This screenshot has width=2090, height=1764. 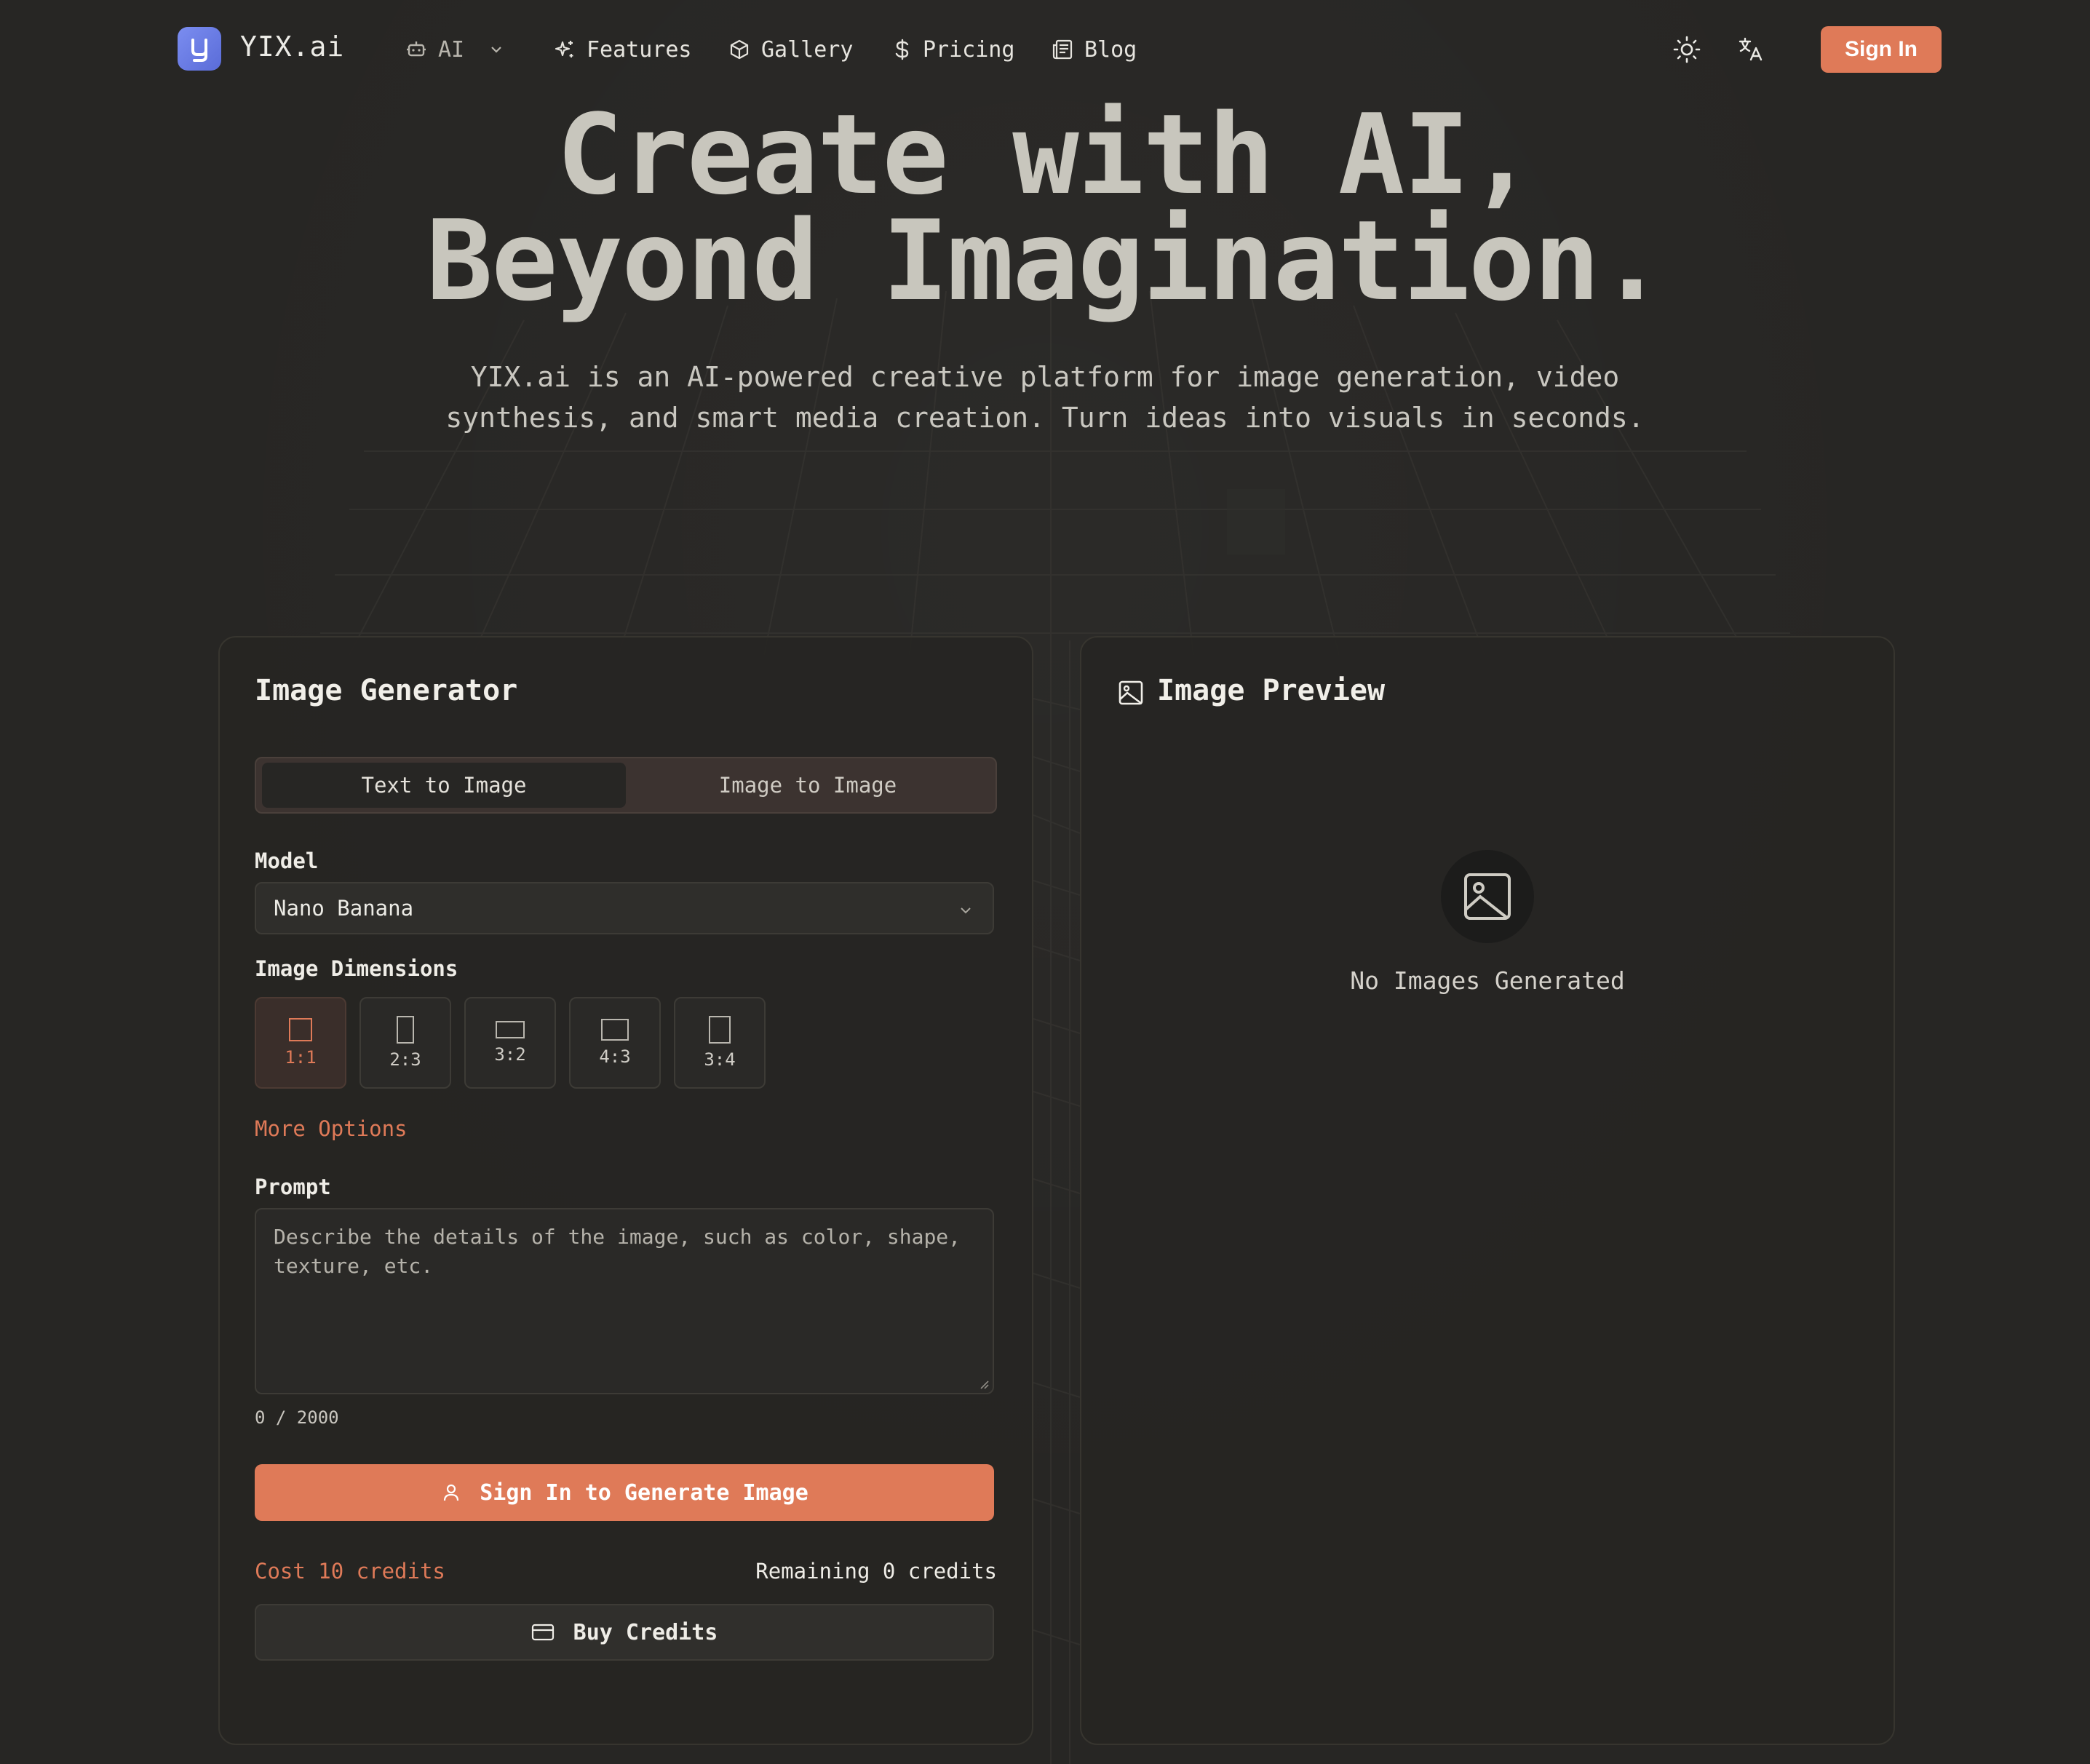 I want to click on dimension-option-1-1: 1:1, so click(x=300, y=1043).